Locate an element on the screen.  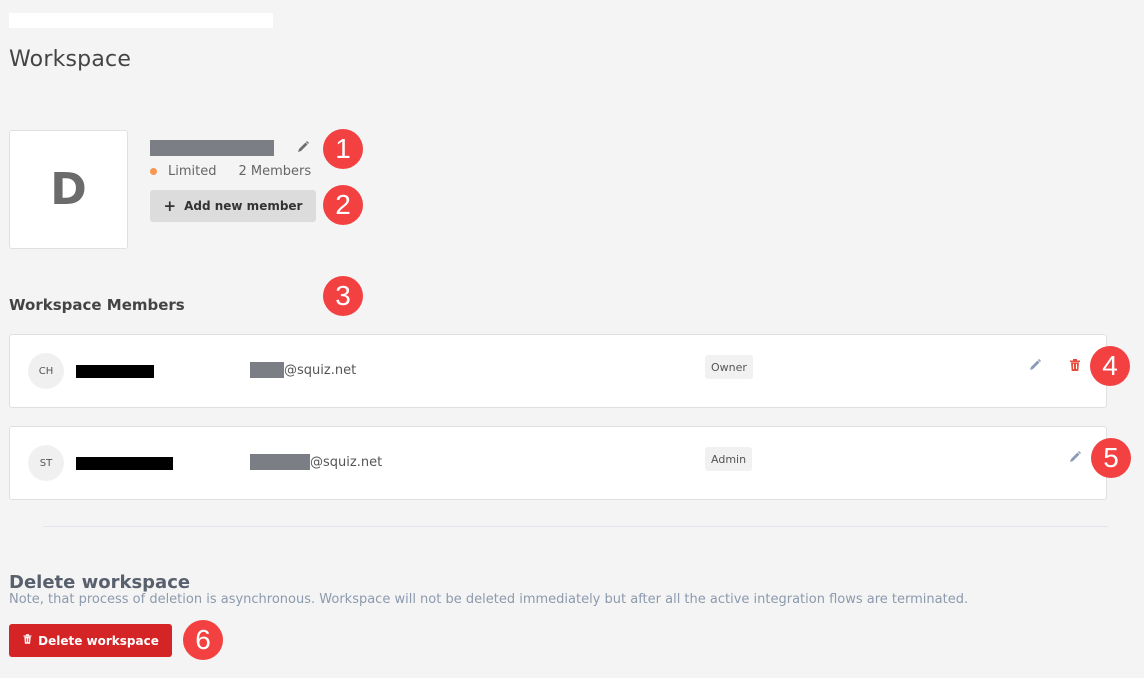
annotation-marker: 2 is located at coordinates (343, 205).